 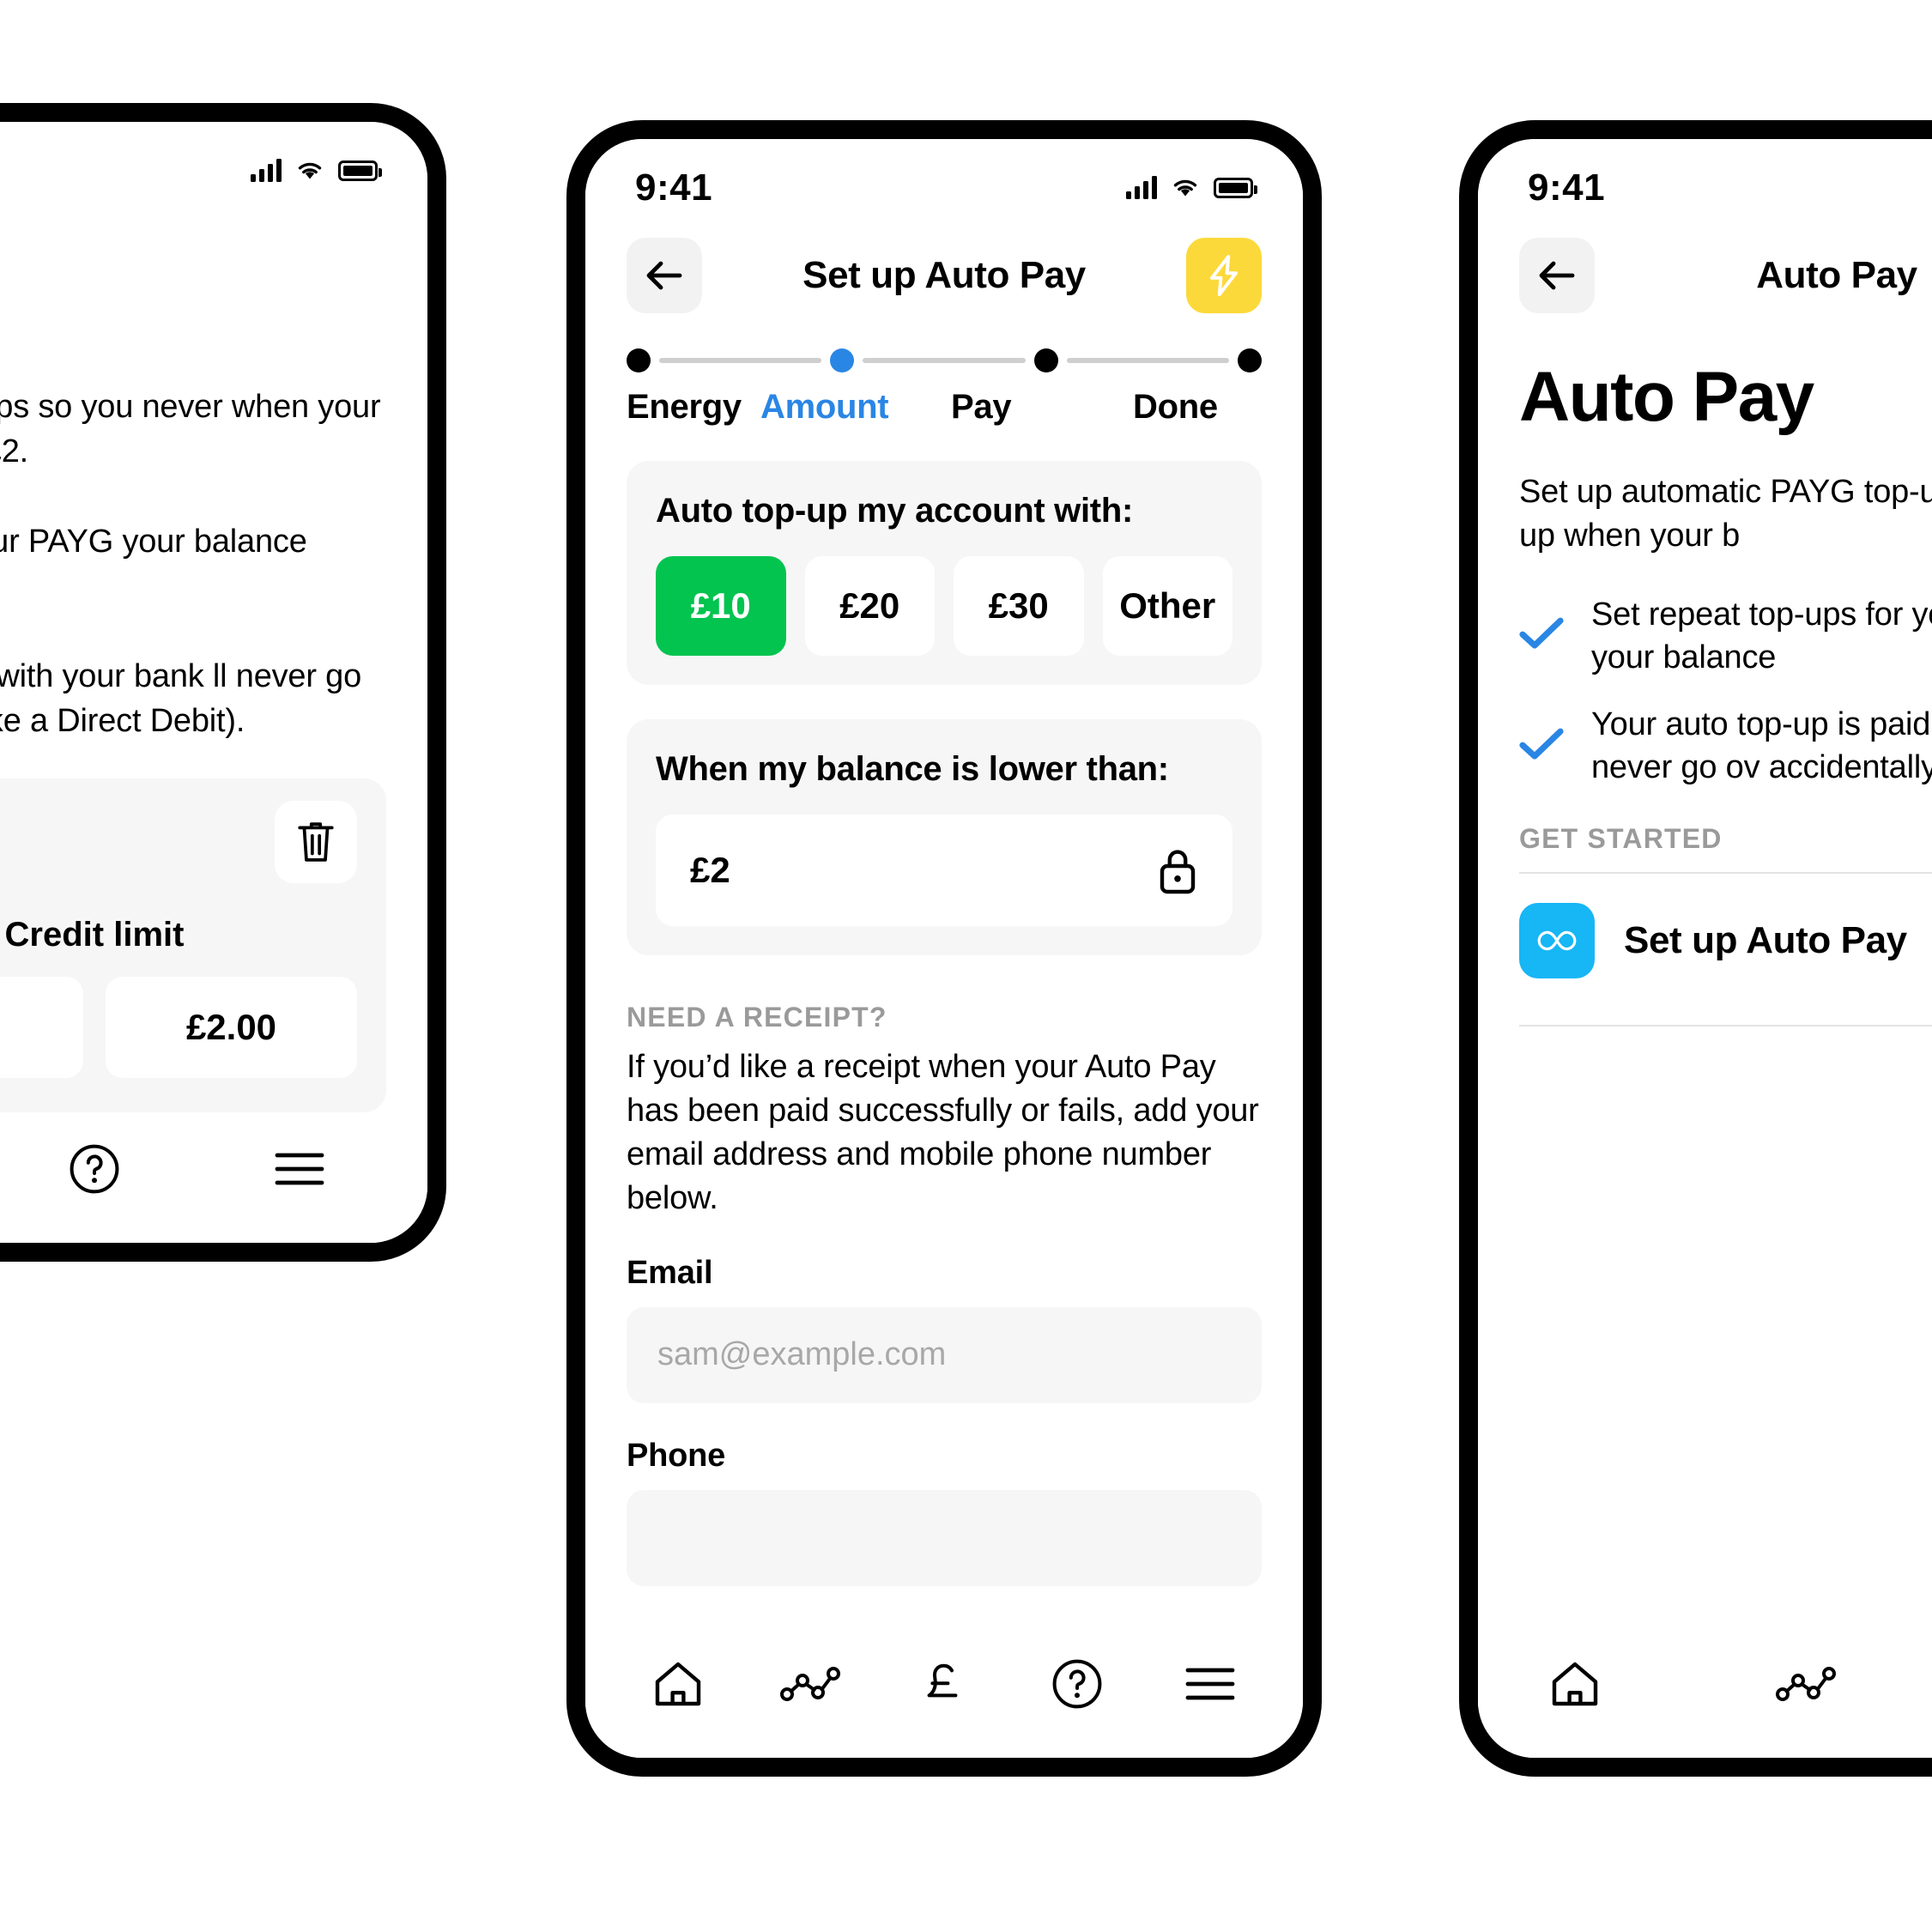 I want to click on stepper-track, so click(x=945, y=360).